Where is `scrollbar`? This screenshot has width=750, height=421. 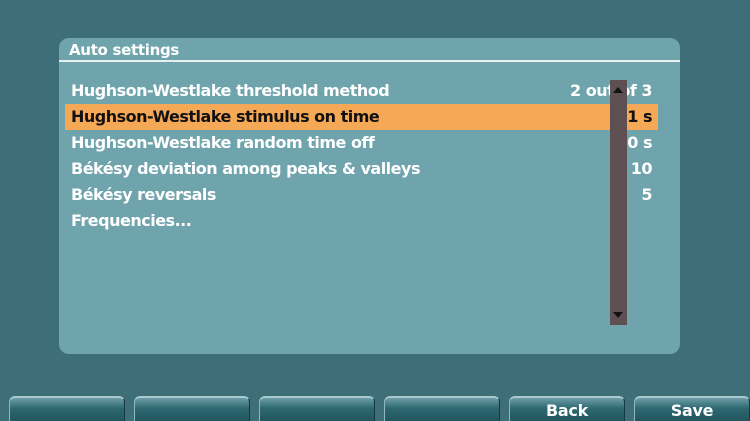
scrollbar is located at coordinates (618, 202).